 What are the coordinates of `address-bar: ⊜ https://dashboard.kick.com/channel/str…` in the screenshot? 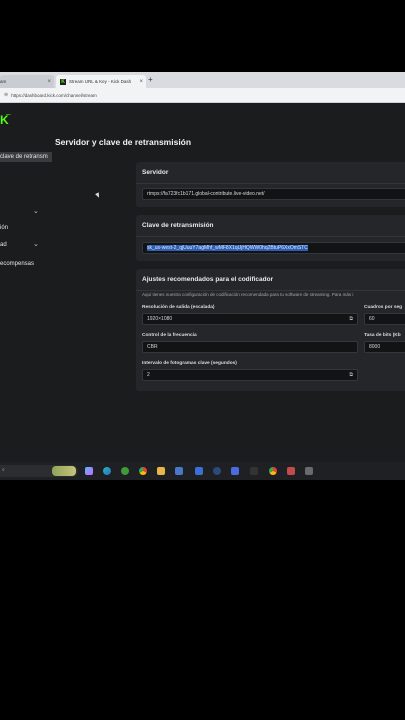 It's located at (202, 95).